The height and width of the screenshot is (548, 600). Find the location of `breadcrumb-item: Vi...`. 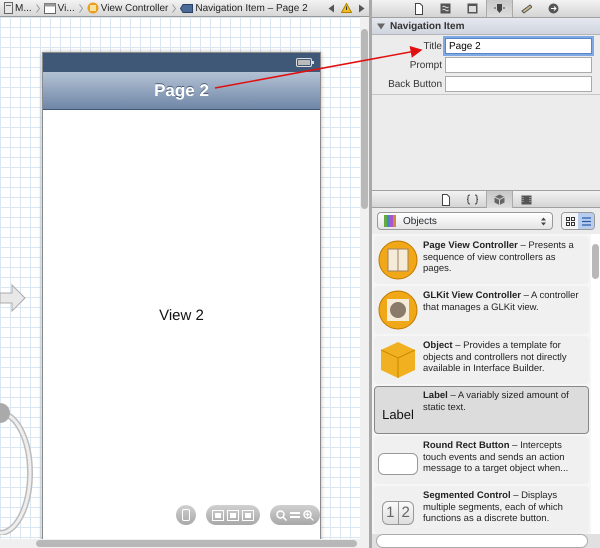

breadcrumb-item: Vi... is located at coordinates (66, 8).